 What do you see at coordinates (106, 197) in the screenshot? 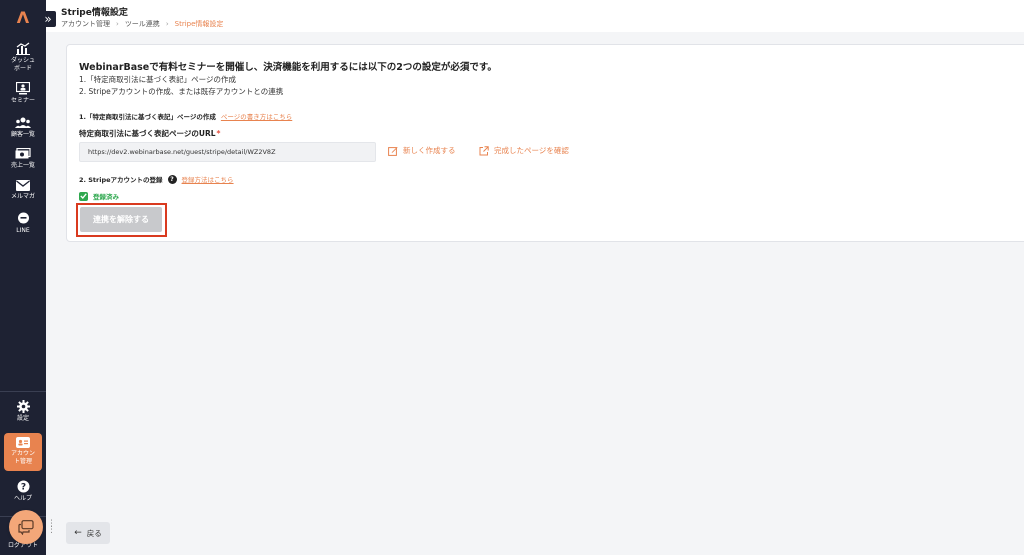
I see `status-label: 登録済み` at bounding box center [106, 197].